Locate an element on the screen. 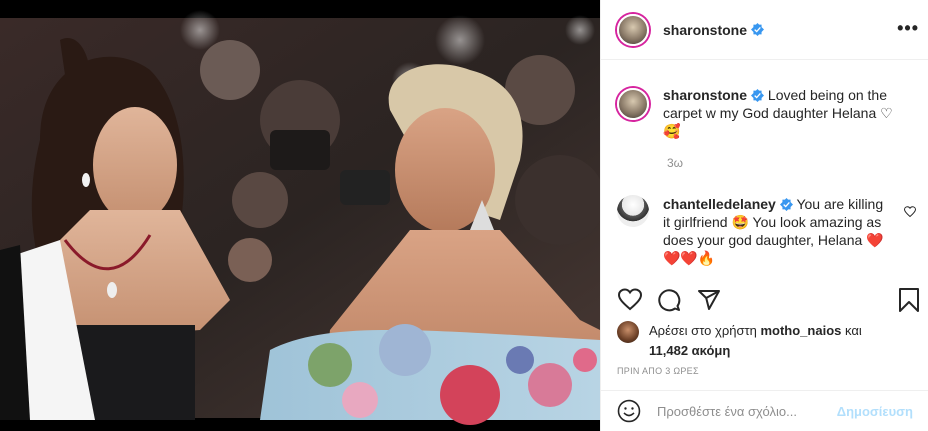 Image resolution: width=928 pixels, height=431 pixels. post-time-ago: ΠΡΙΝ ΑΠΟ 3 ΩΡΕΣ is located at coordinates (658, 371).